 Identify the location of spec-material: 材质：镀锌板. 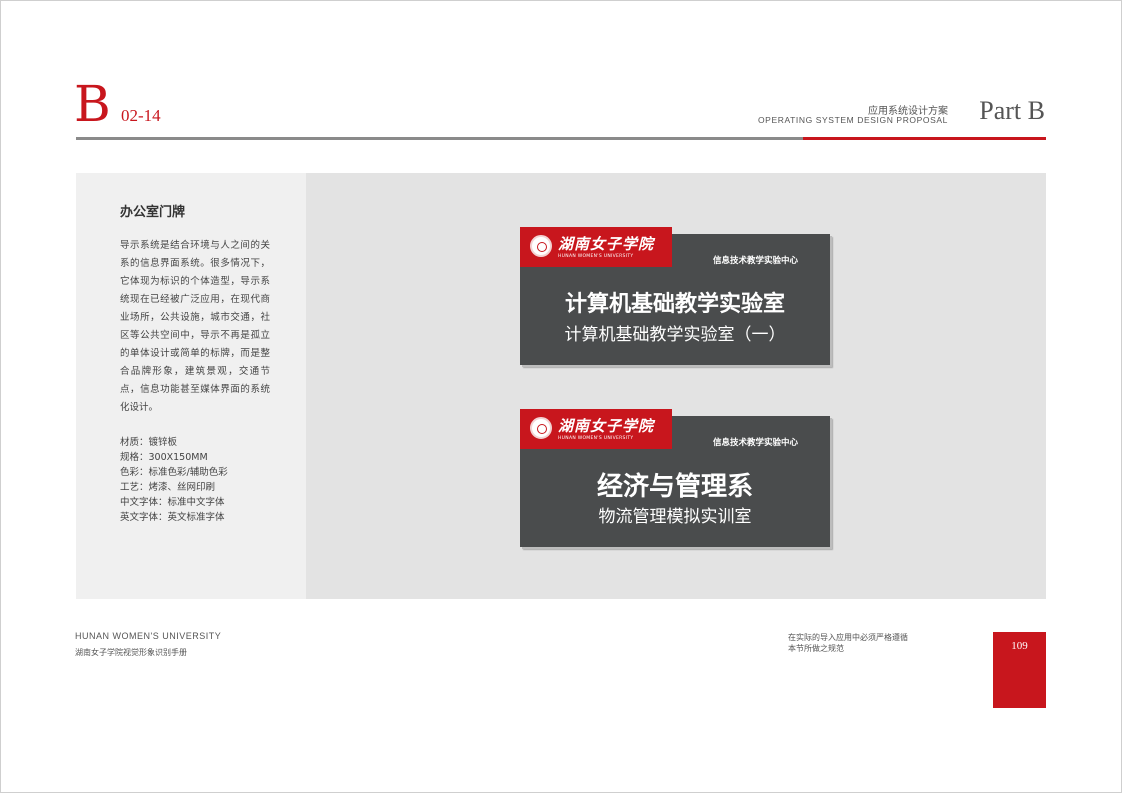
(149, 442).